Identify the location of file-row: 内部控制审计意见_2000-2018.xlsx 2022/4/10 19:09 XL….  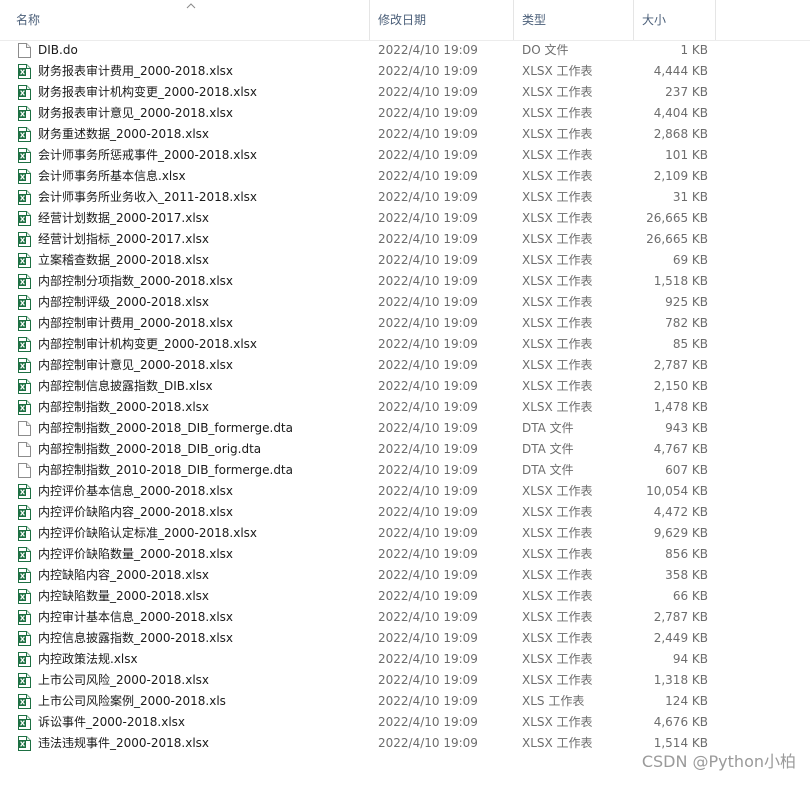
(405, 365).